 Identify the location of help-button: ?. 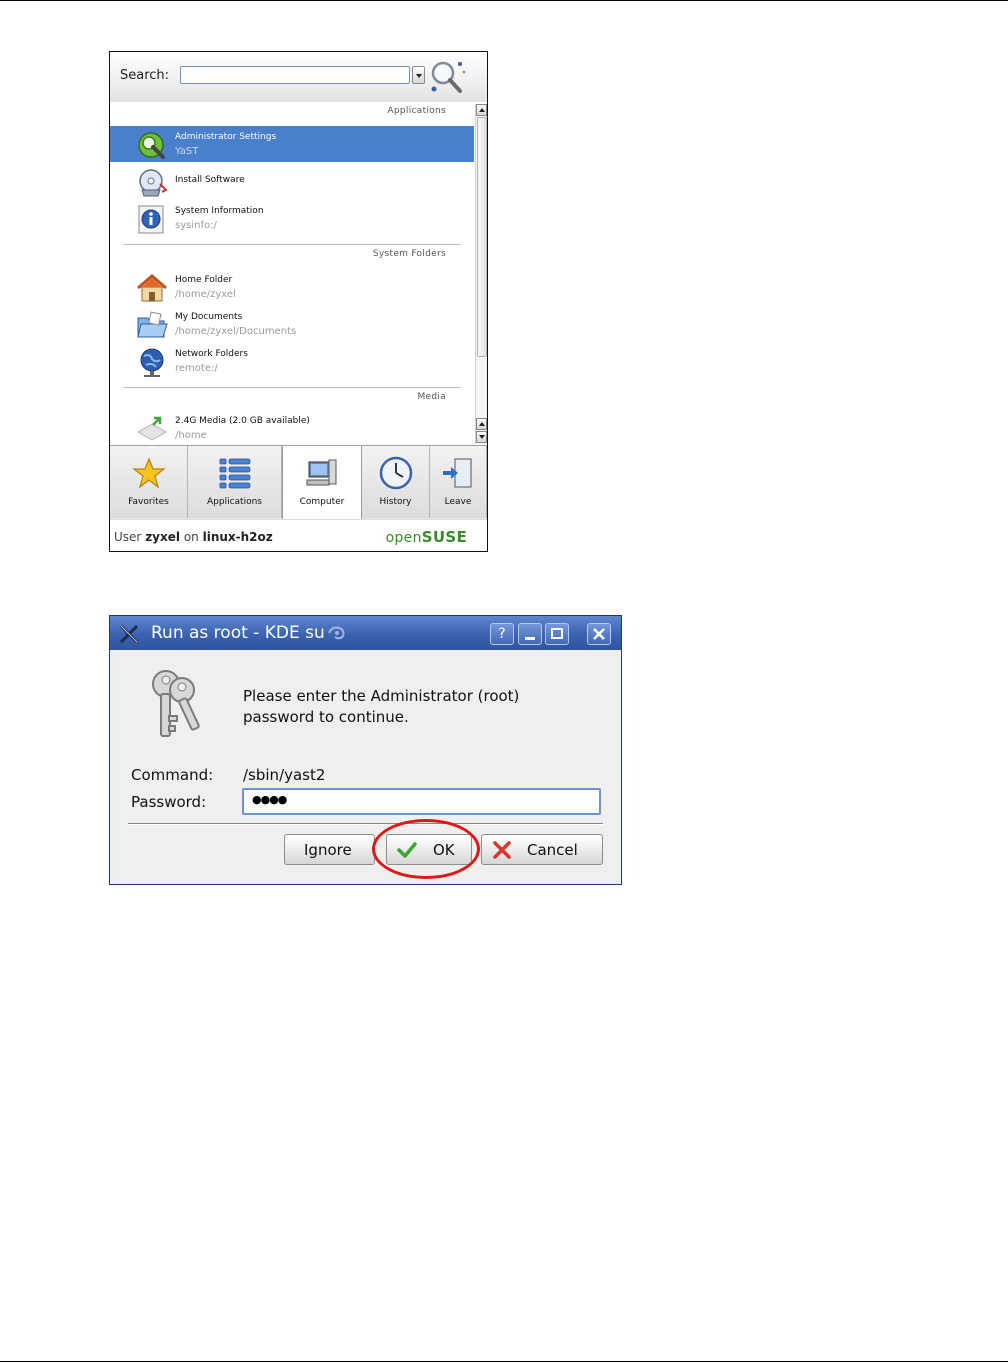
(502, 634).